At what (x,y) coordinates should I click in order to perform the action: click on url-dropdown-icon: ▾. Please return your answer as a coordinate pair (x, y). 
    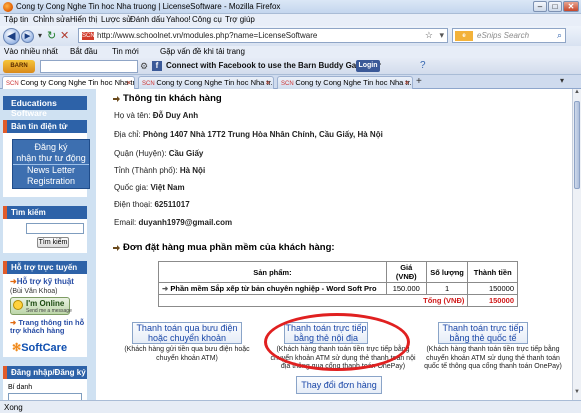
    Looking at the image, I should click on (441, 35).